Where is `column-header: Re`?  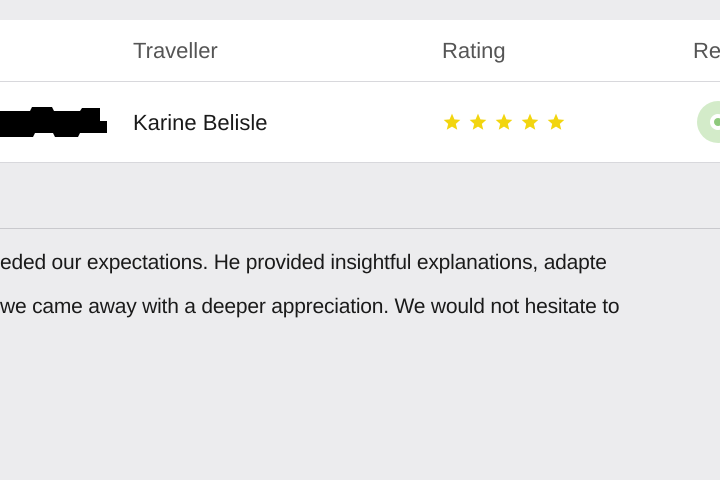 column-header: Re is located at coordinates (706, 50).